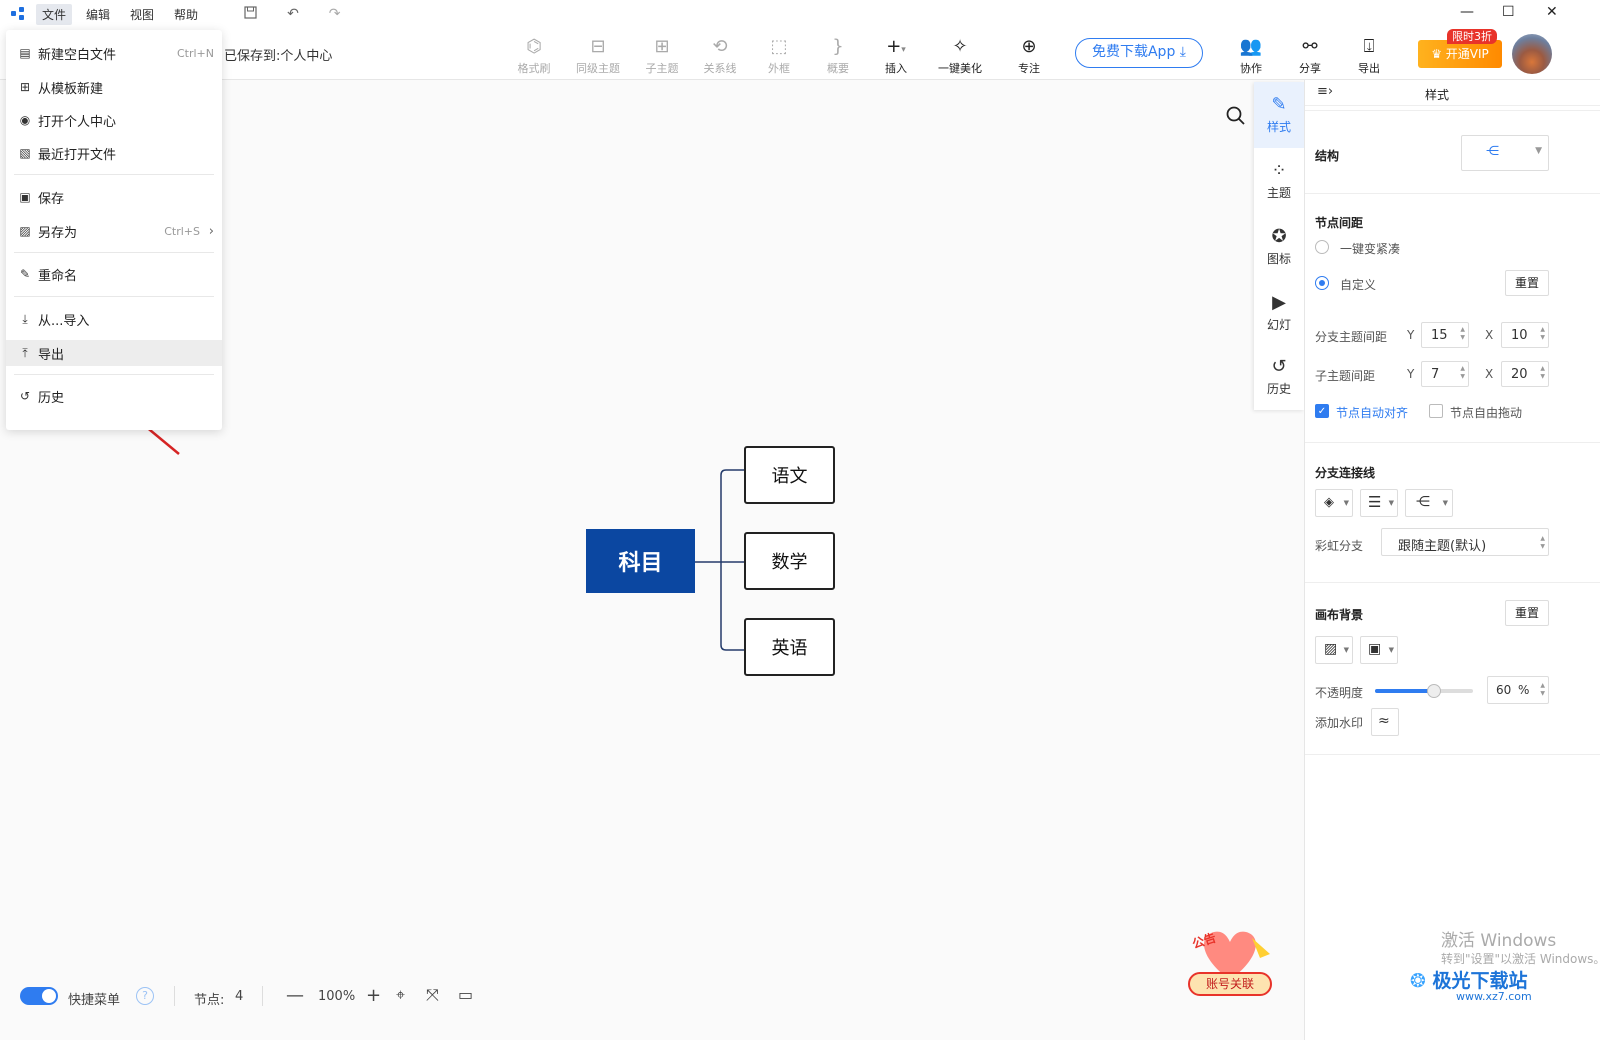 Image resolution: width=1600 pixels, height=1040 pixels. Describe the element at coordinates (114, 231) in the screenshot. I see `menu-save-as: ▨ 另存为 Ctrl+S ›` at that location.